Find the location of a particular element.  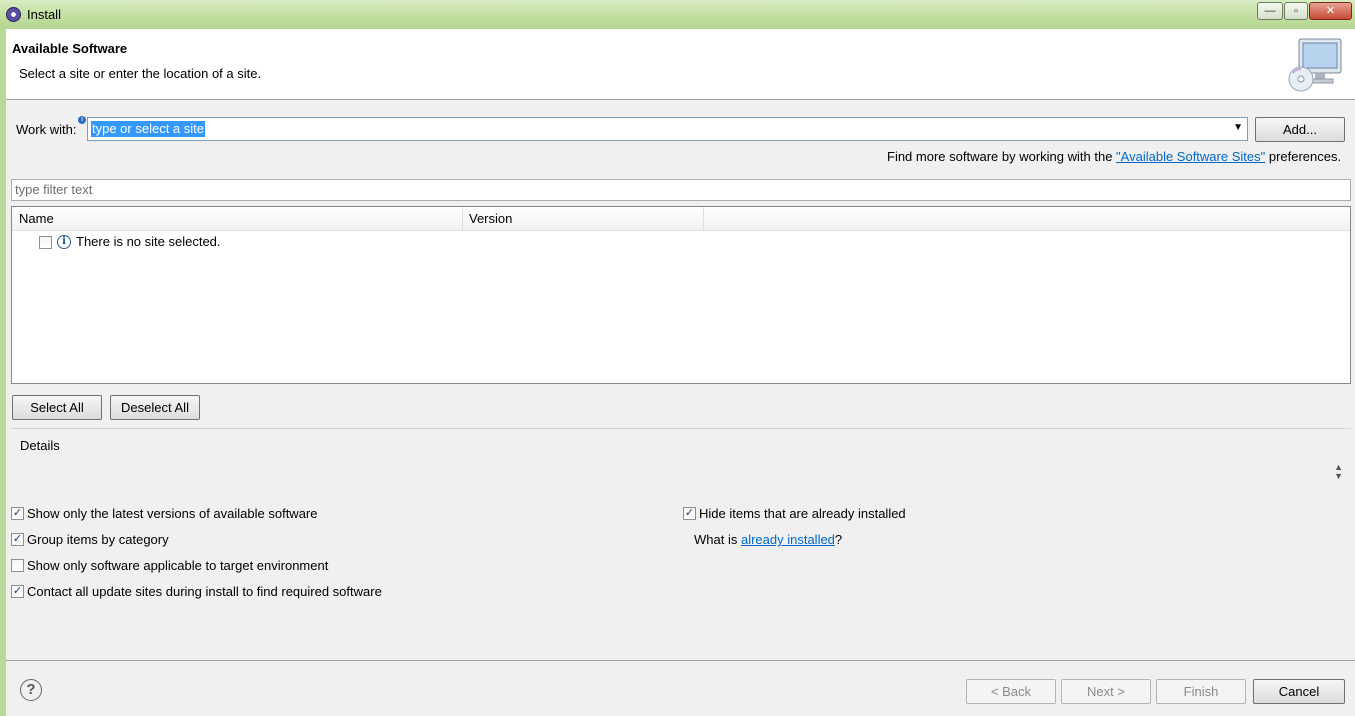

select-all-button: Select All is located at coordinates (57, 407).